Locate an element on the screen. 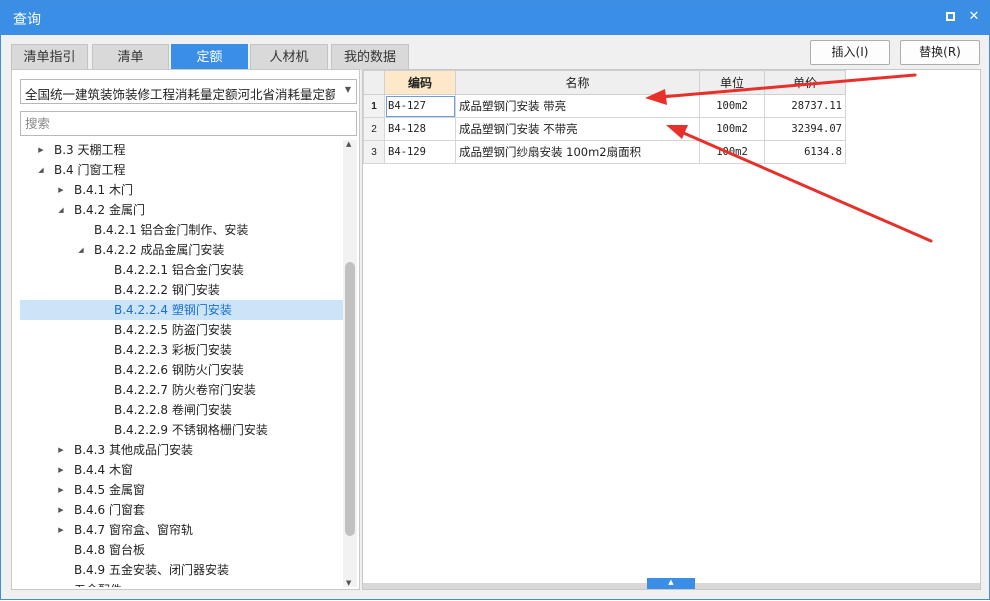 The width and height of the screenshot is (990, 601). scroll-thumb is located at coordinates (350, 399).